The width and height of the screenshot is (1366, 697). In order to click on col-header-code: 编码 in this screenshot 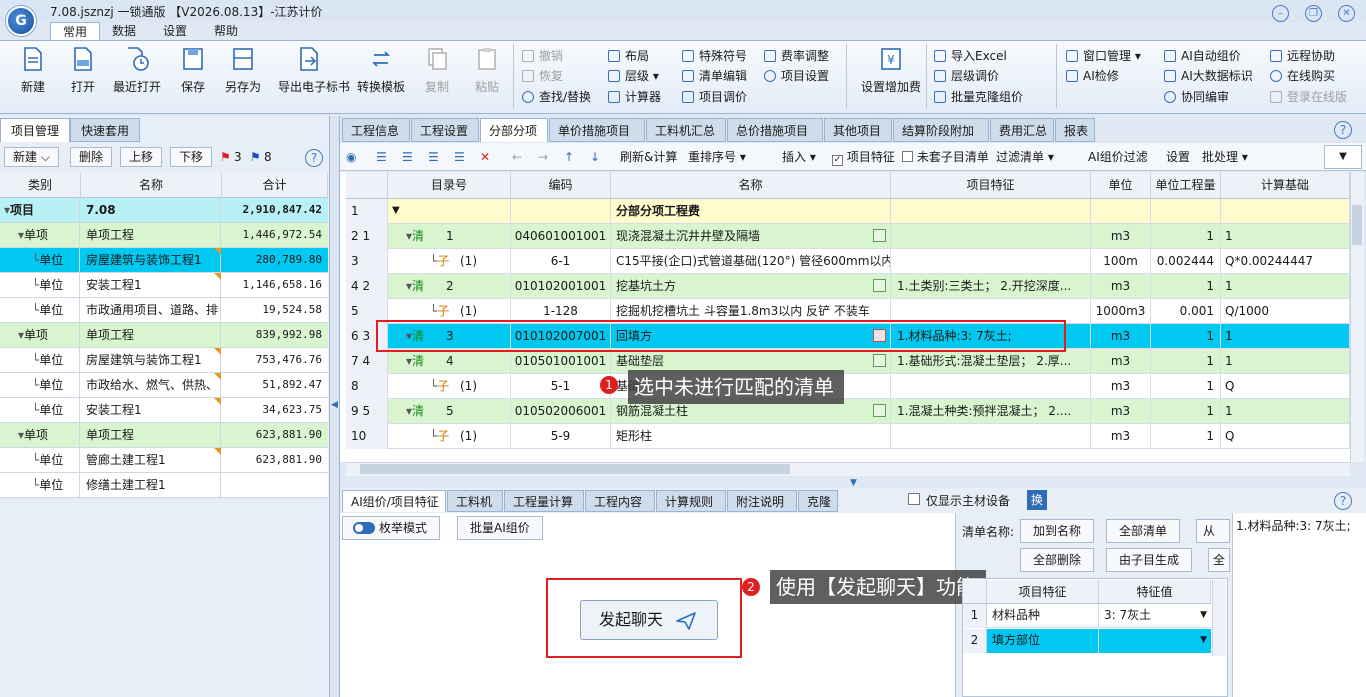, I will do `click(561, 185)`.